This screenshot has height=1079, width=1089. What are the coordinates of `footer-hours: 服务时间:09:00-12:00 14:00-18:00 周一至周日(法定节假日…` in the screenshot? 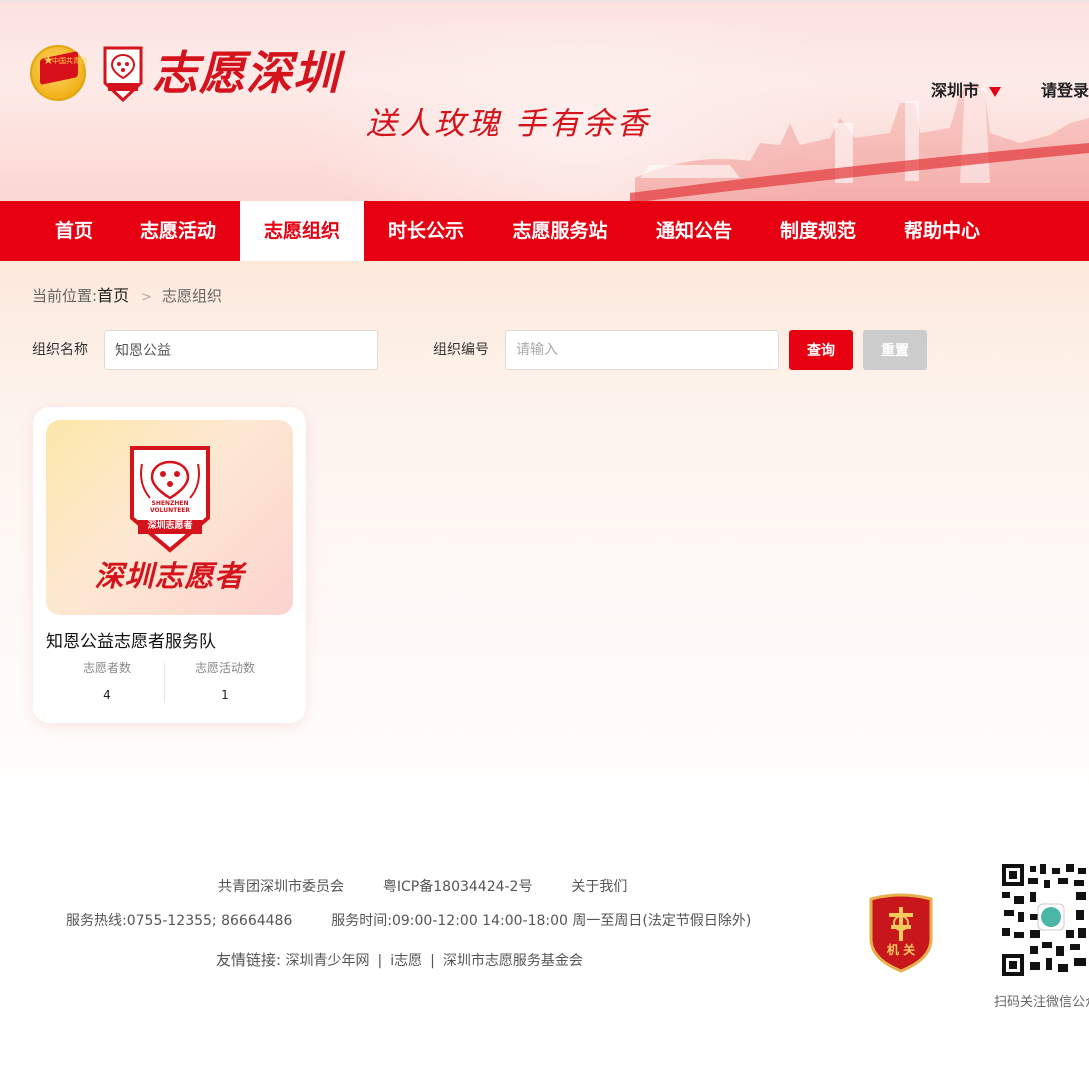 It's located at (541, 921).